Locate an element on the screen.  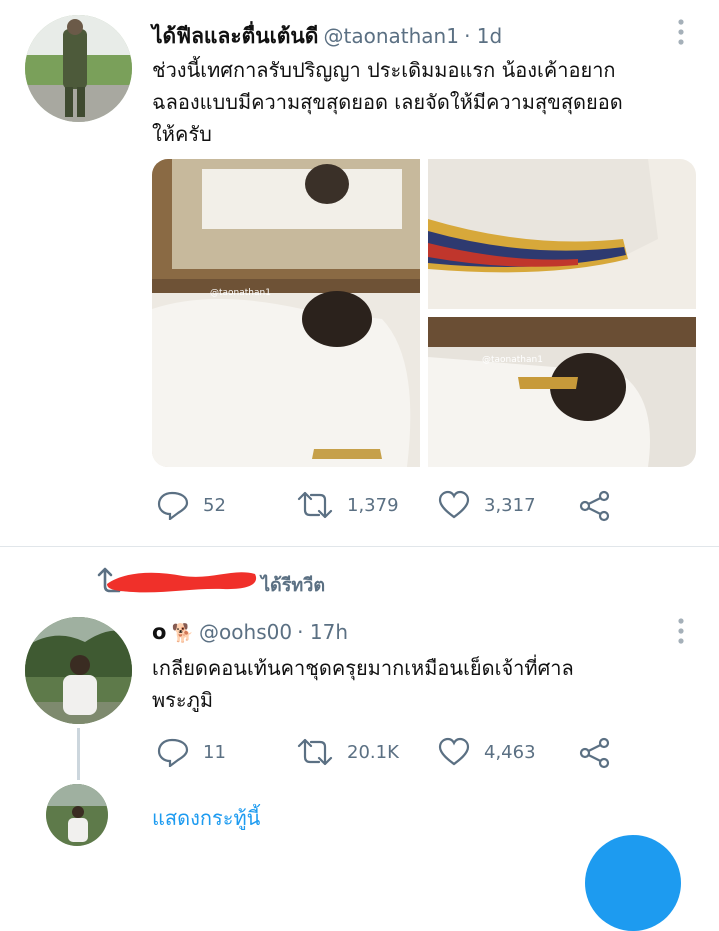
show-thread-link: แสดงกระทู้นี้ is located at coordinates (206, 818).